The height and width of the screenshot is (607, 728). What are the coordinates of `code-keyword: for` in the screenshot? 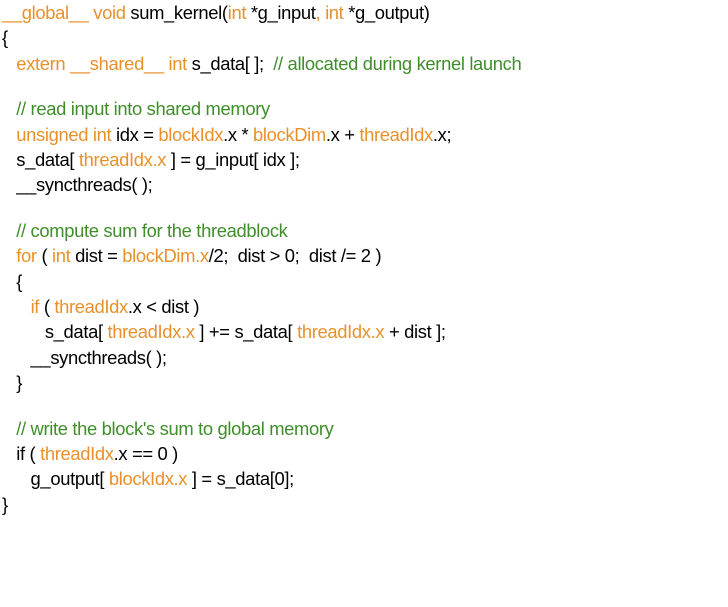 It's located at (26, 256).